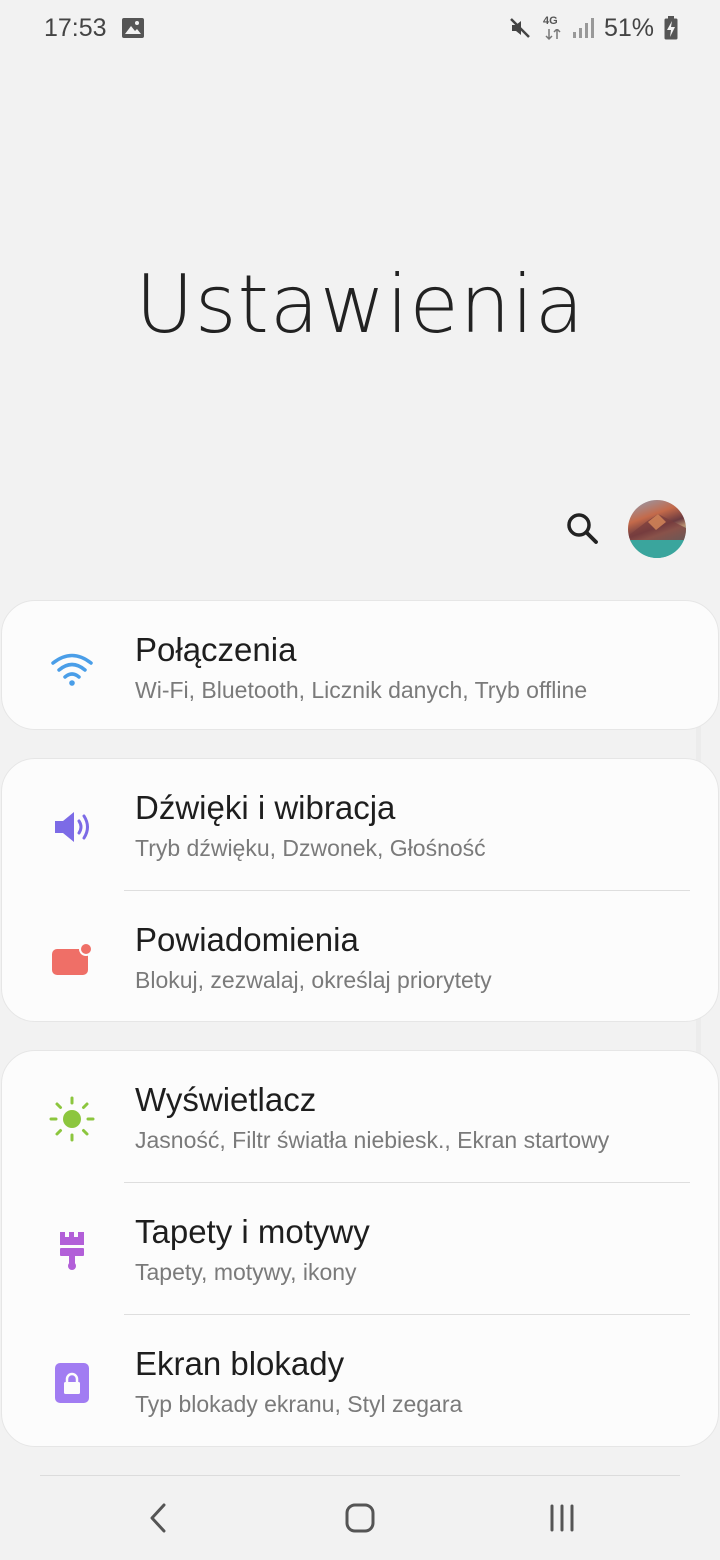  What do you see at coordinates (72, 827) in the screenshot?
I see `speaker-icon` at bounding box center [72, 827].